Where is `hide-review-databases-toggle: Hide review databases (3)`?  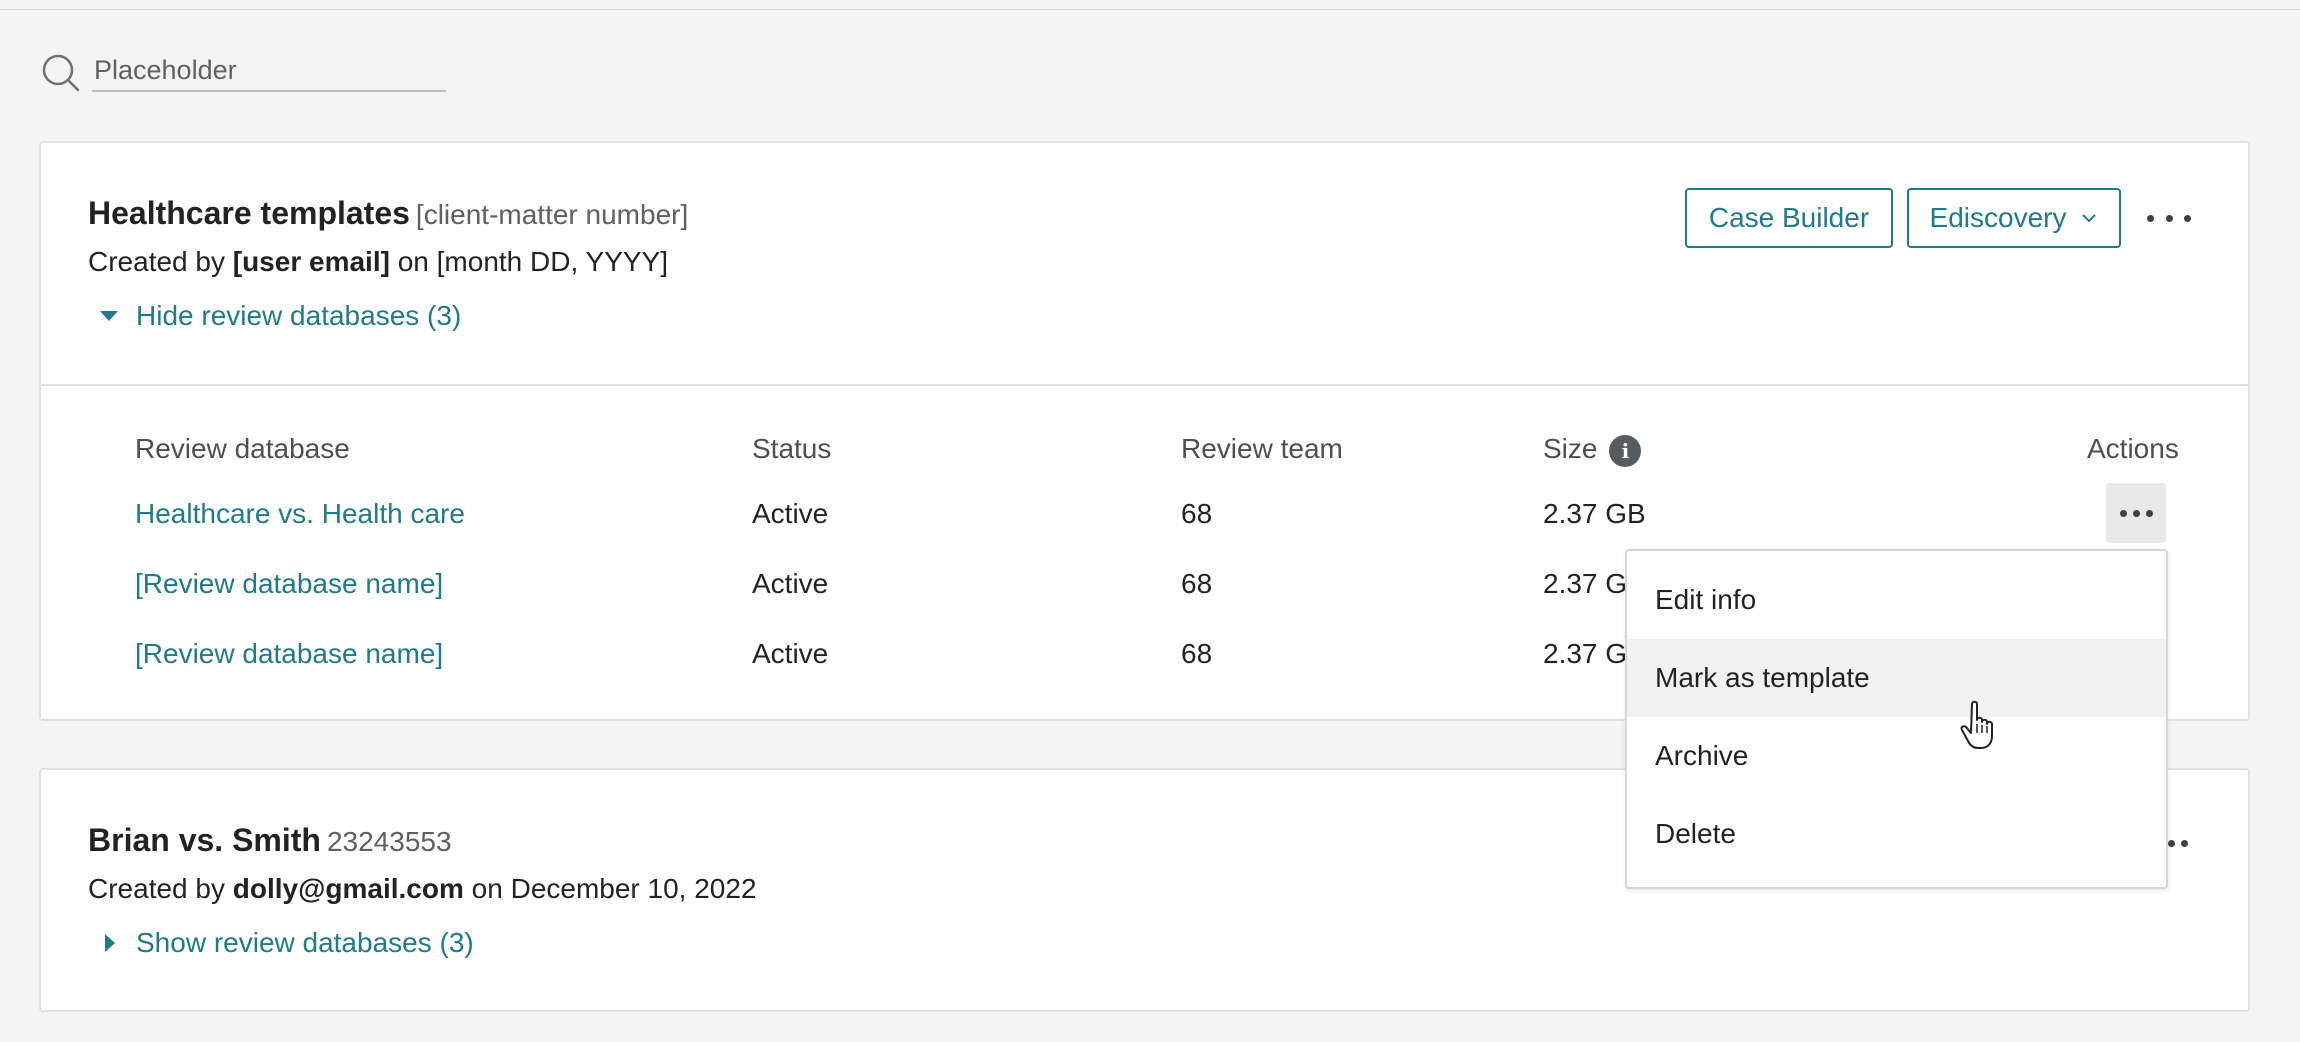
hide-review-databases-toggle: Hide review databases (3) is located at coordinates (278, 316).